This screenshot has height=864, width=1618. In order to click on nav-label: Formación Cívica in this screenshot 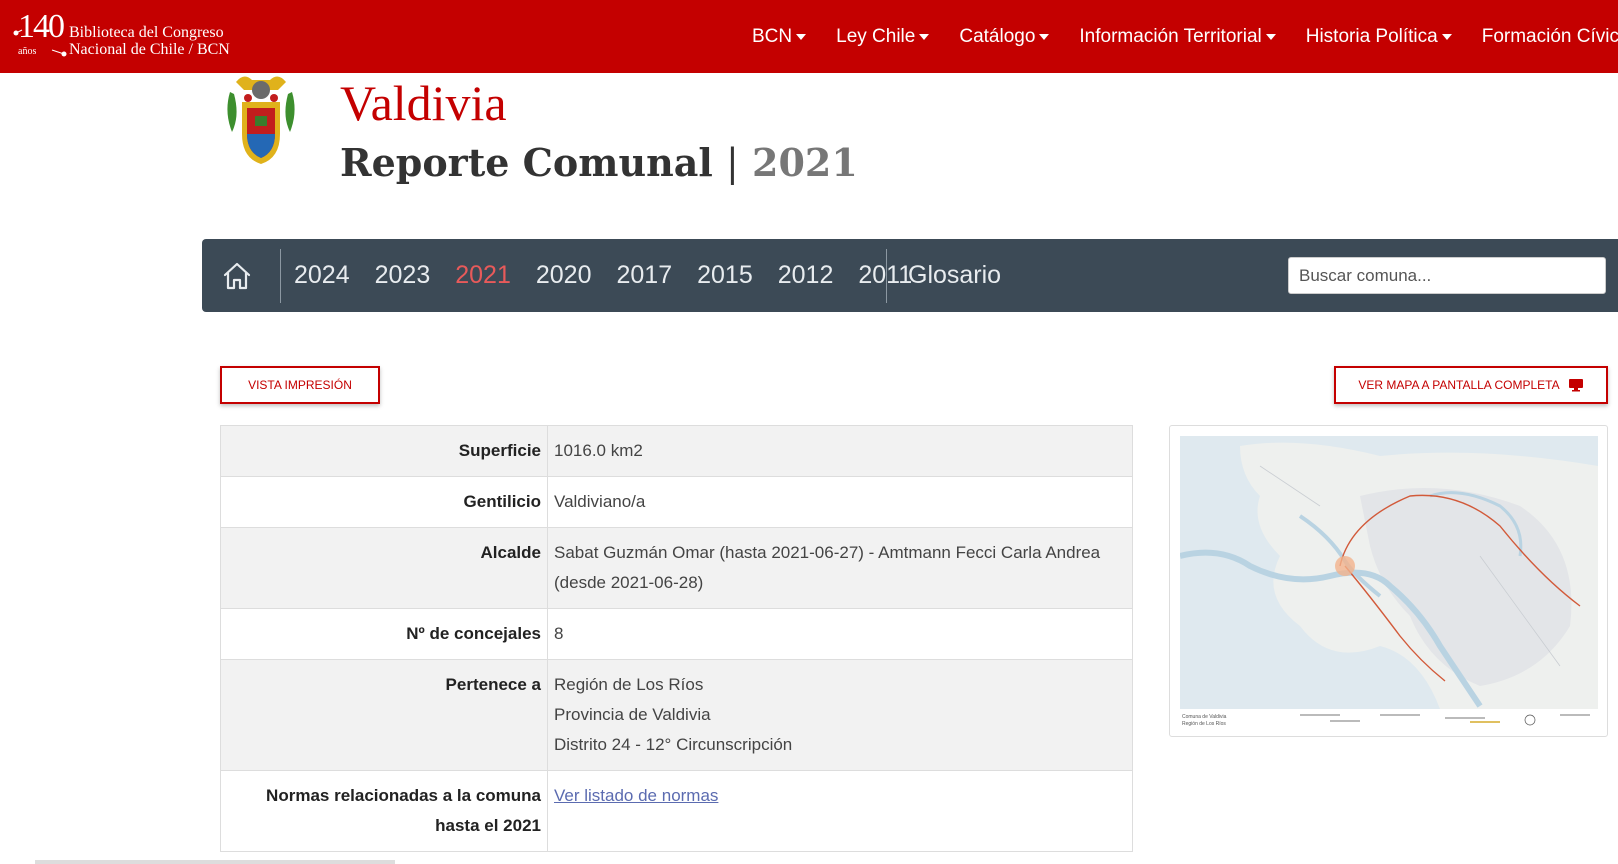, I will do `click(1549, 36)`.